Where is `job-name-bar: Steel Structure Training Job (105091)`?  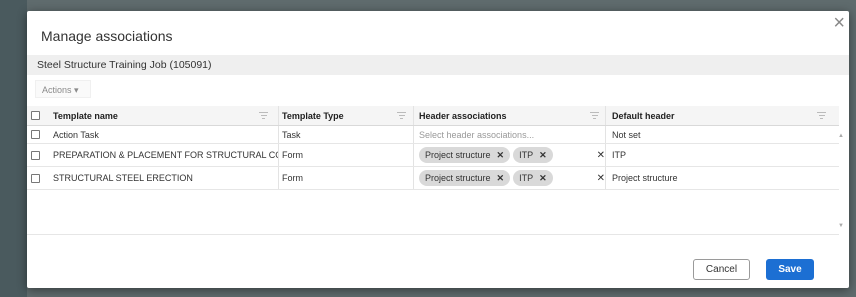
job-name-bar: Steel Structure Training Job (105091) is located at coordinates (438, 65).